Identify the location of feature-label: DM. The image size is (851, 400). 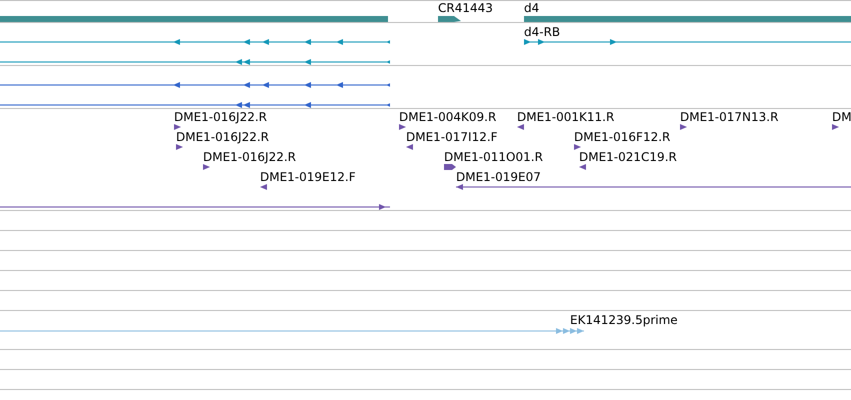
(841, 117).